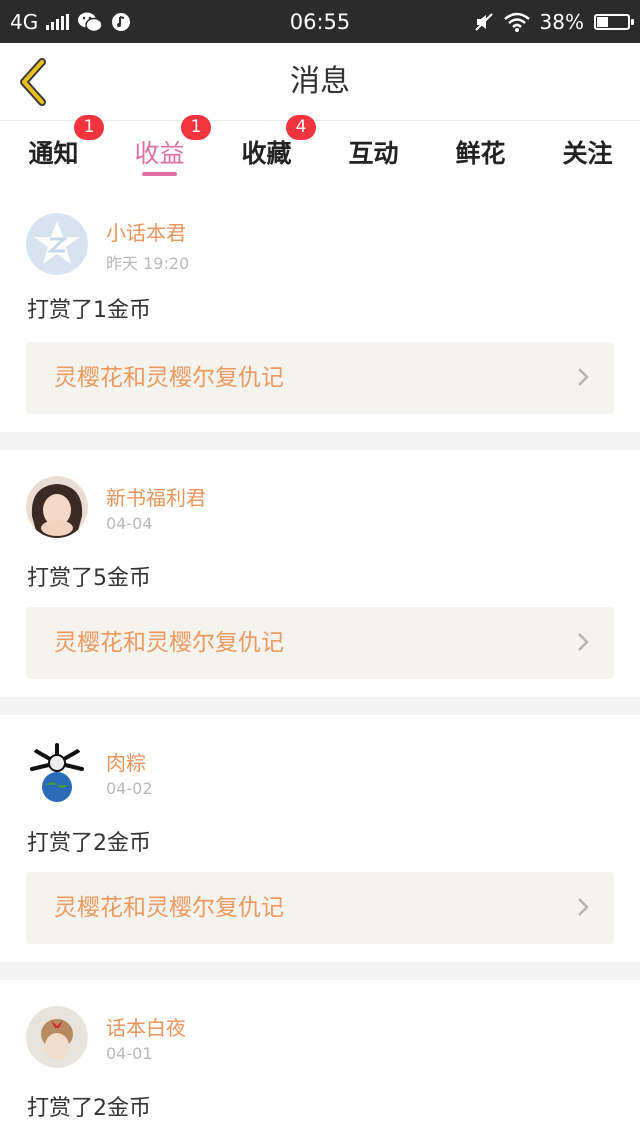  What do you see at coordinates (373, 153) in the screenshot?
I see `tab-label: 互动` at bounding box center [373, 153].